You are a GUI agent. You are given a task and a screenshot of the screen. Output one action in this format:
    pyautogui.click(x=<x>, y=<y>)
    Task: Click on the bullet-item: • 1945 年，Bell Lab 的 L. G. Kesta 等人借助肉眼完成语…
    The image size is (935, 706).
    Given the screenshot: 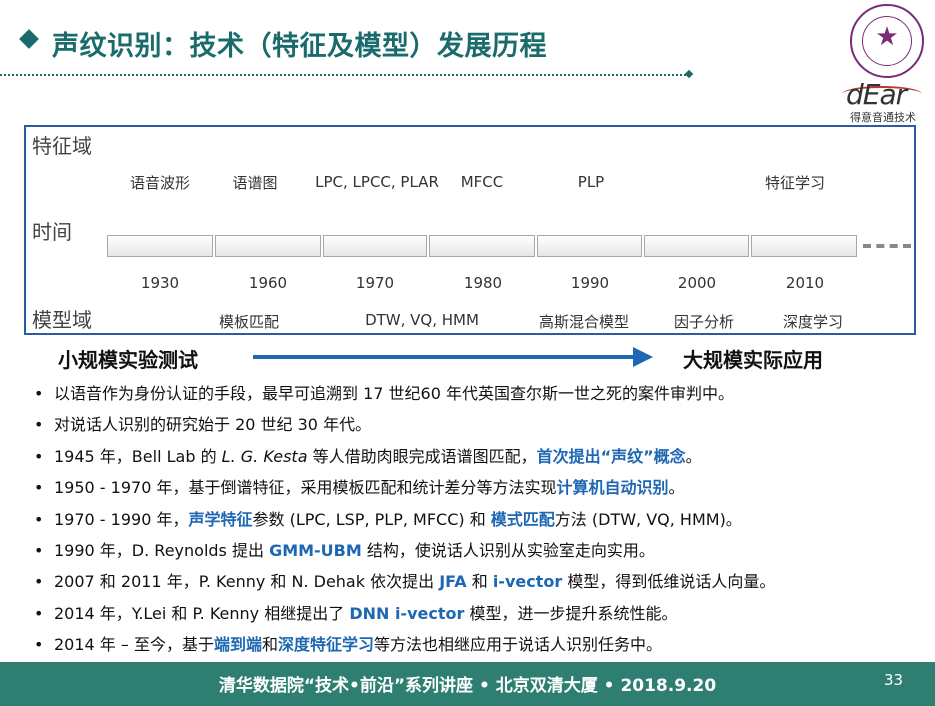 What is the action you would take?
    pyautogui.click(x=480, y=456)
    